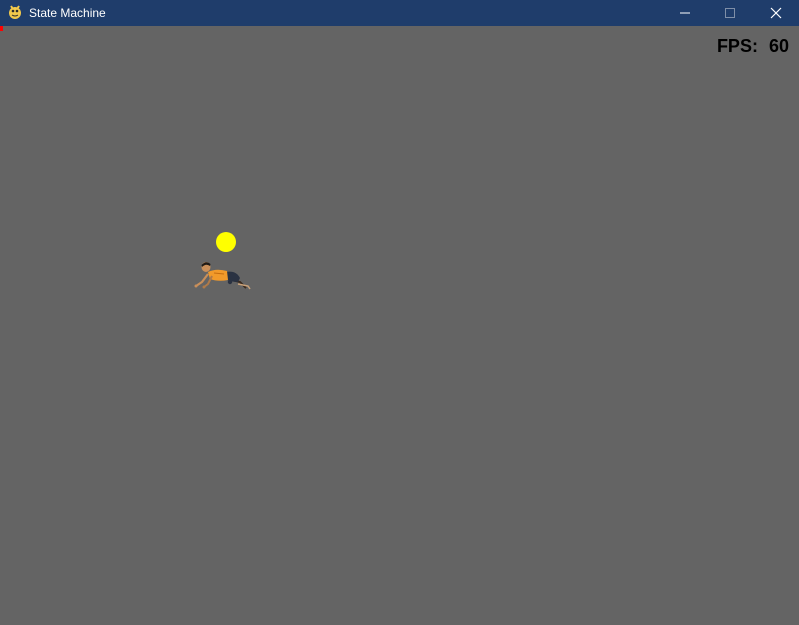 This screenshot has height=625, width=799. What do you see at coordinates (15, 12) in the screenshot?
I see `pygame-snake-icon` at bounding box center [15, 12].